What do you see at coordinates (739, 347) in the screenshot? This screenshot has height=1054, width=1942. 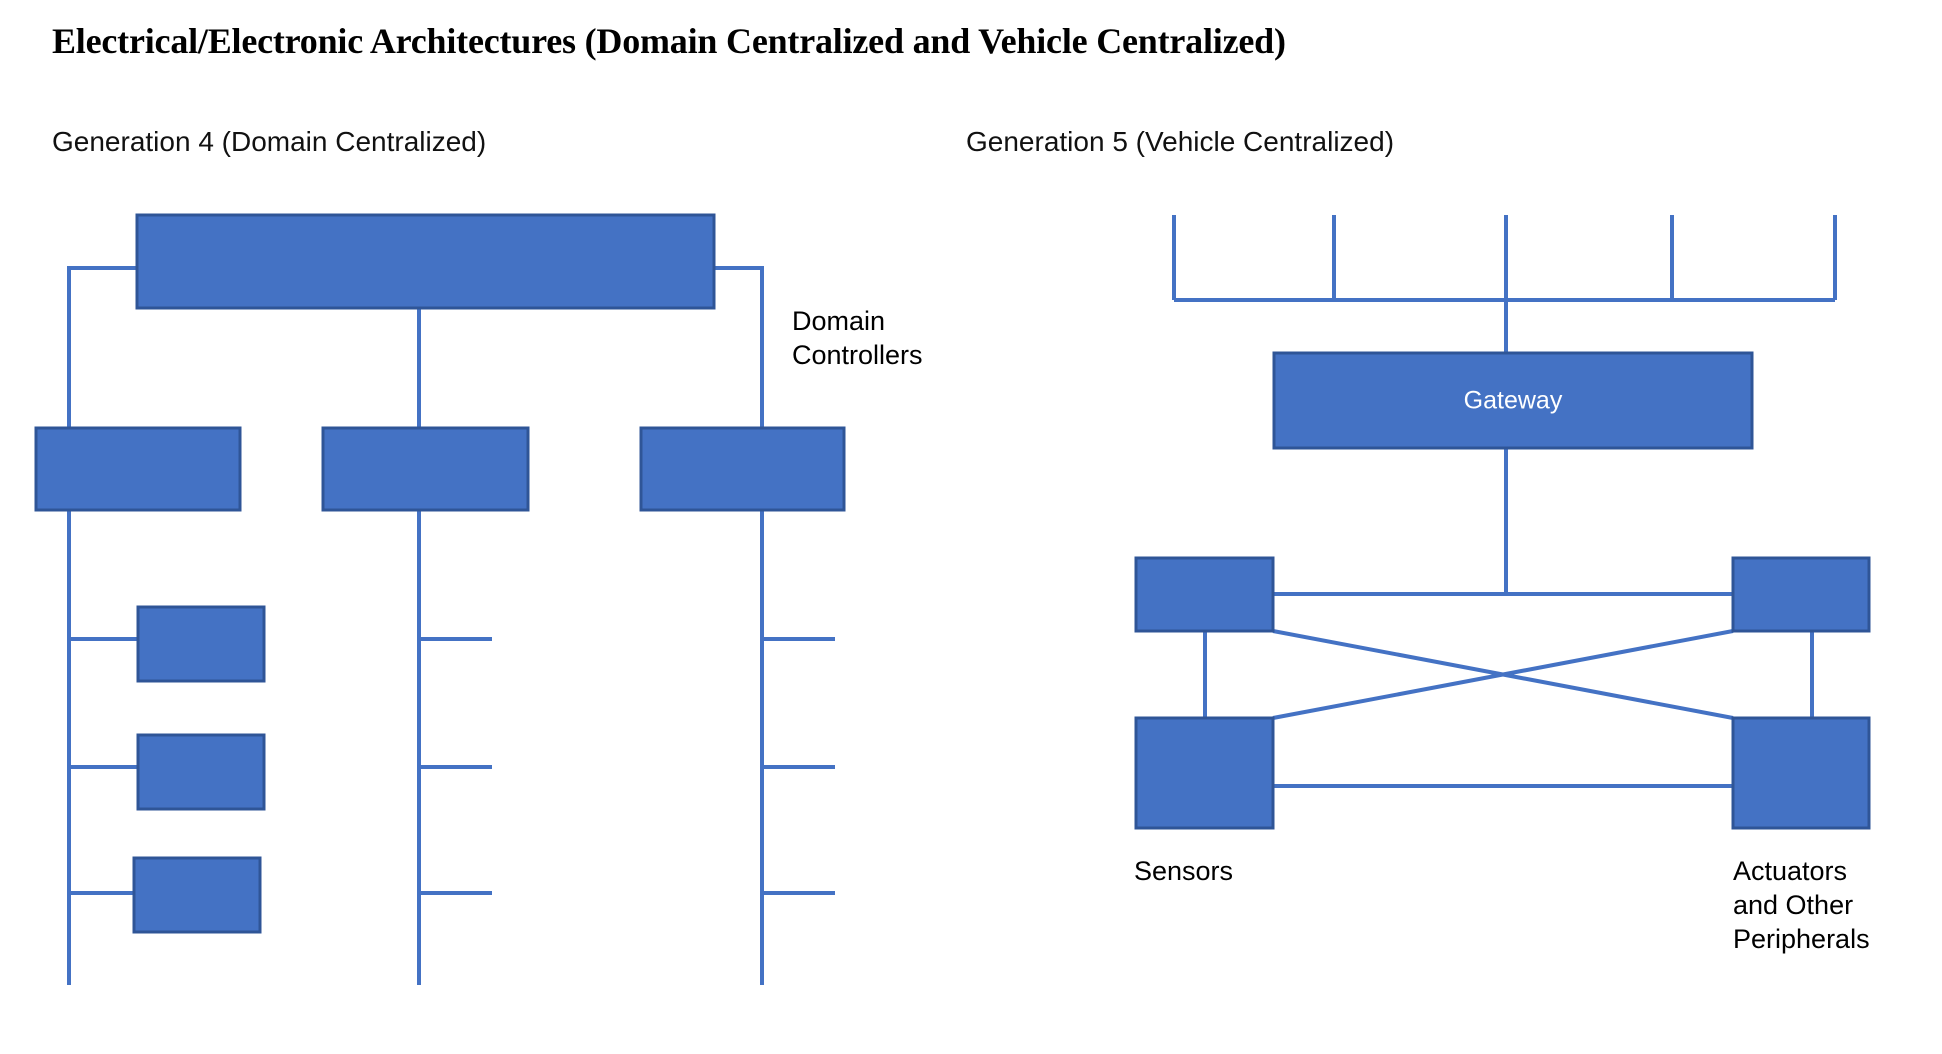 I see `connector-central-to-dc3` at bounding box center [739, 347].